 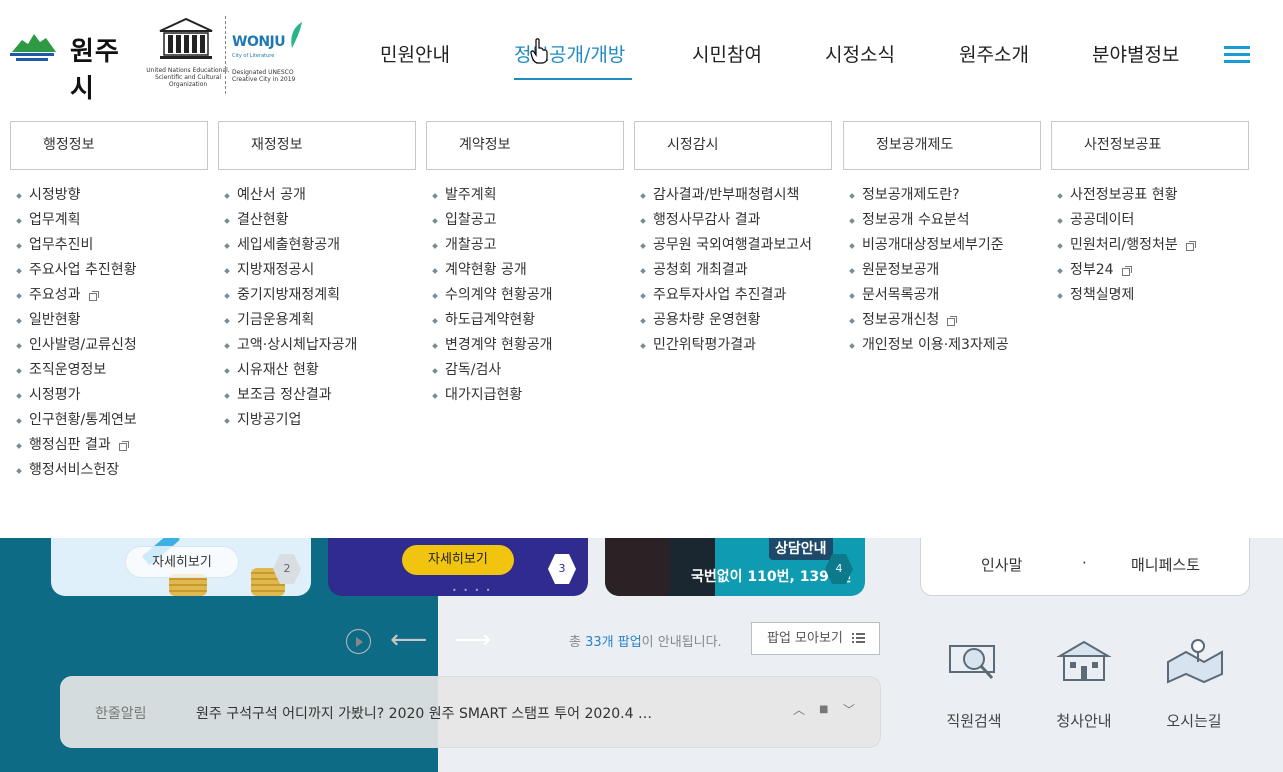 I want to click on menu-item: 지방재정공시, so click(x=320, y=274).